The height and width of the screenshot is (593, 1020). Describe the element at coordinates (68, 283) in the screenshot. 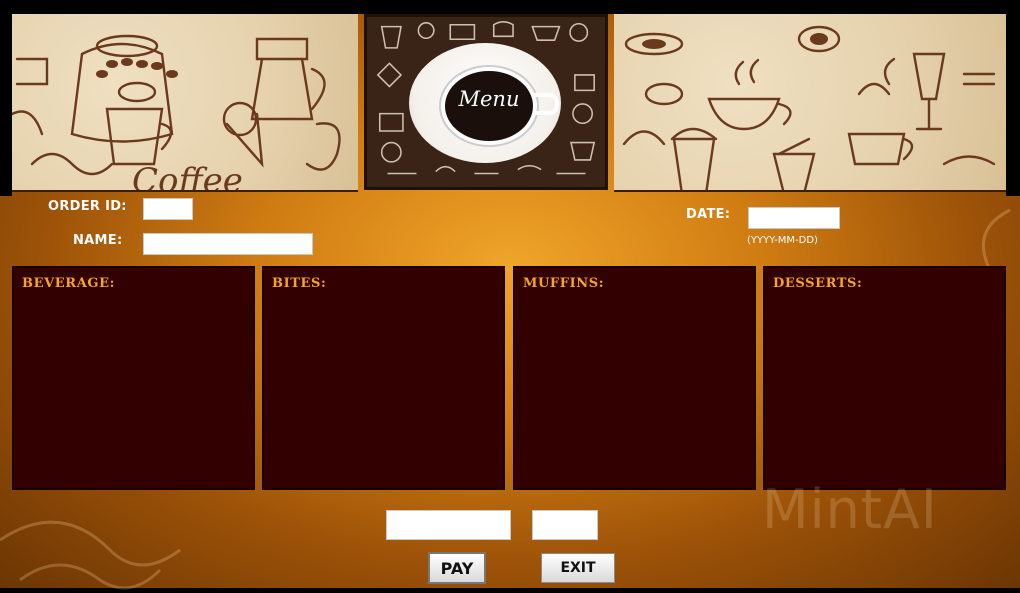

I see `beverage-title: BEVERAGE:` at that location.